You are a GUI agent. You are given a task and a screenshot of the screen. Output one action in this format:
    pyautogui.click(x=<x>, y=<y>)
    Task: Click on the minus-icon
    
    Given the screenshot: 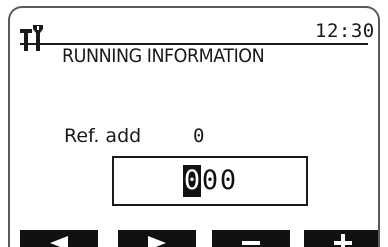 What is the action you would take?
    pyautogui.click(x=251, y=243)
    